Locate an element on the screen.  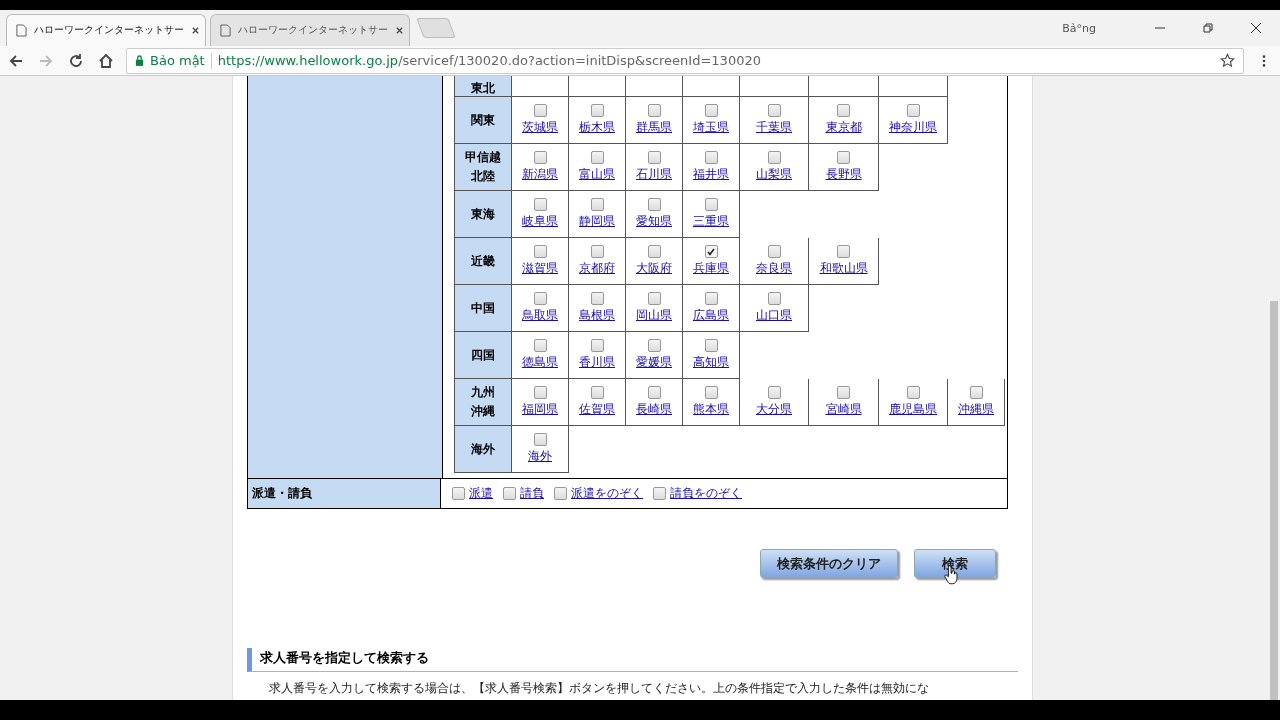
back-icon is located at coordinates (16, 60).